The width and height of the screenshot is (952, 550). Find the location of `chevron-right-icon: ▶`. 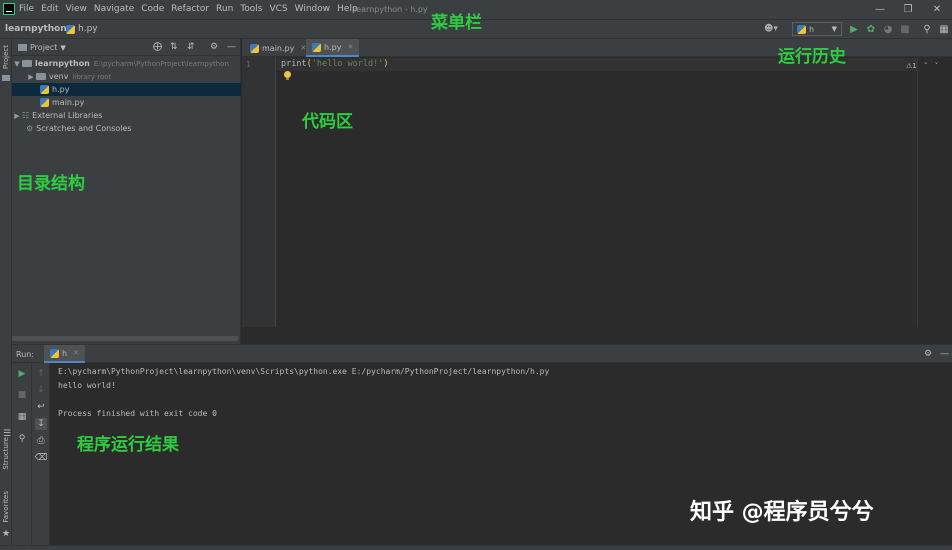

chevron-right-icon: ▶ is located at coordinates (17, 115).